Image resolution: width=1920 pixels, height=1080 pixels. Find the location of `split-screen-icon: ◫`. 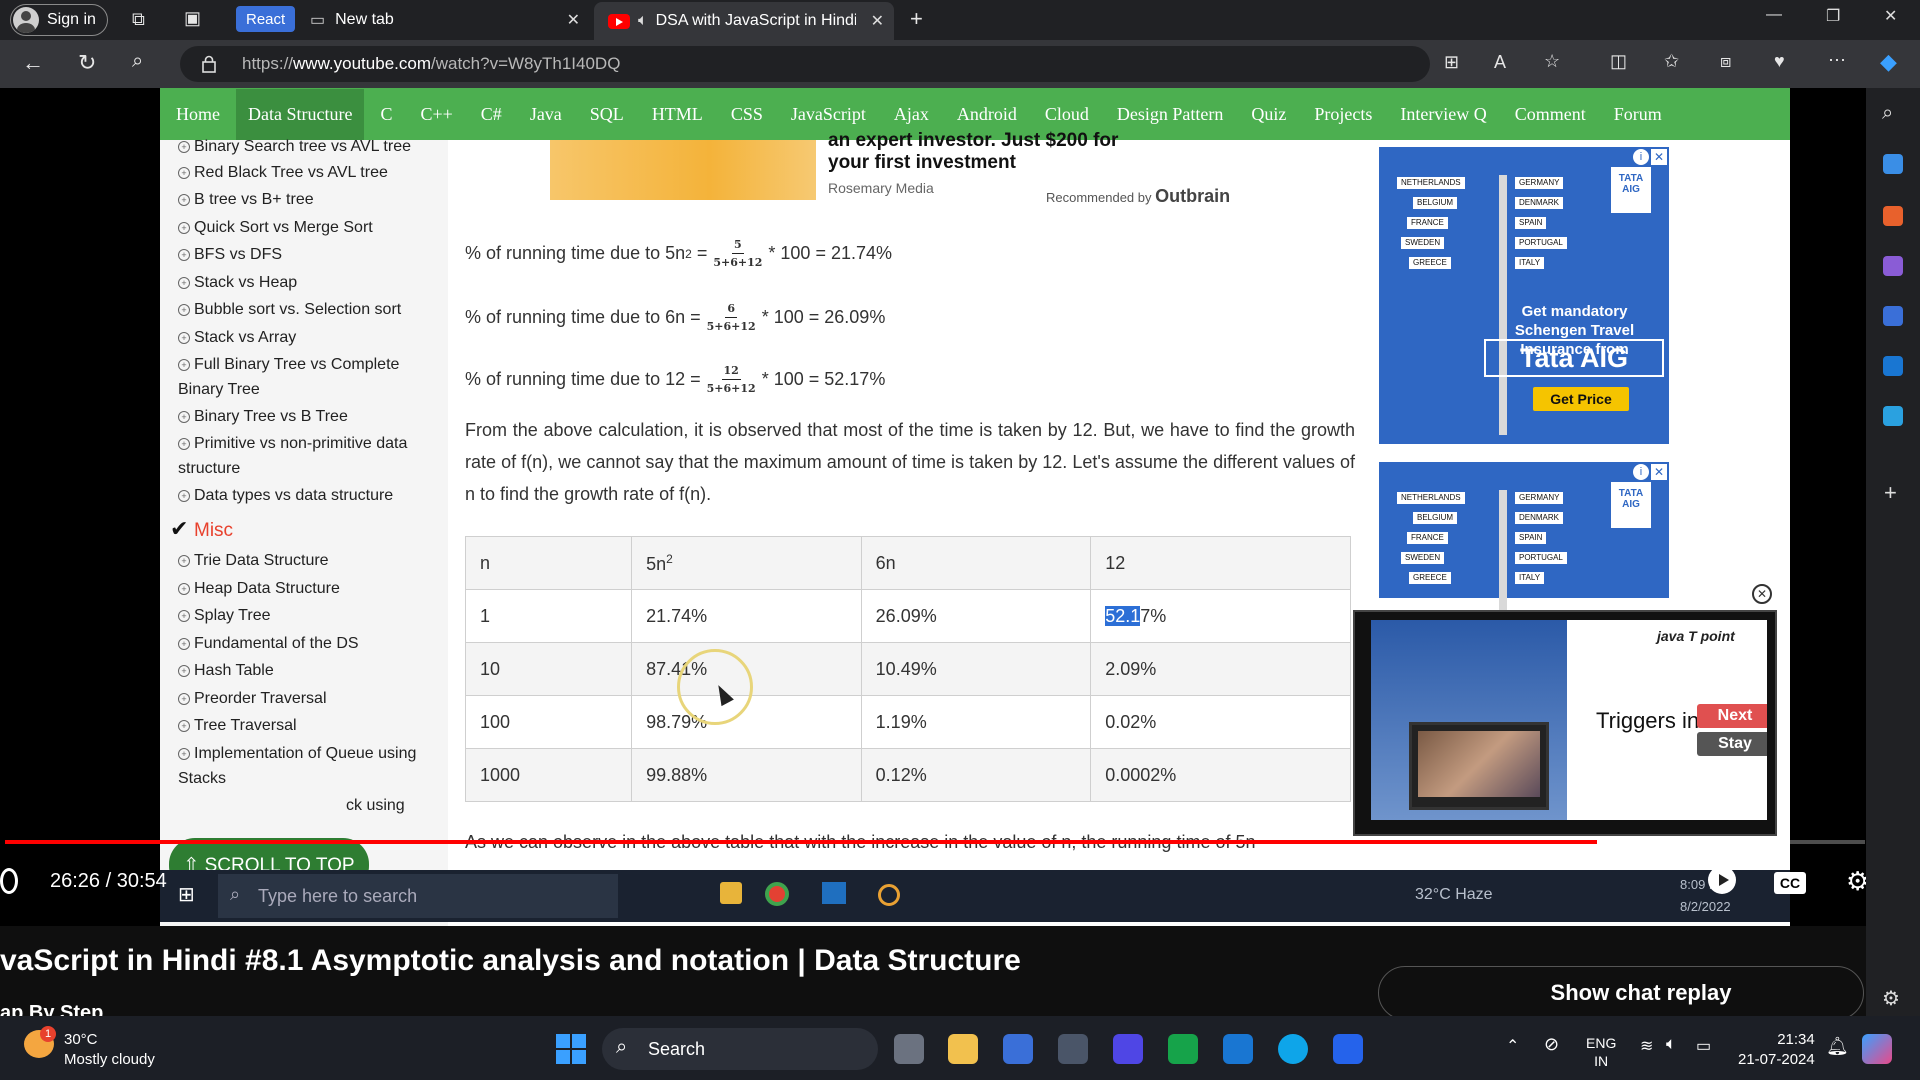

split-screen-icon: ◫ is located at coordinates (1618, 61).